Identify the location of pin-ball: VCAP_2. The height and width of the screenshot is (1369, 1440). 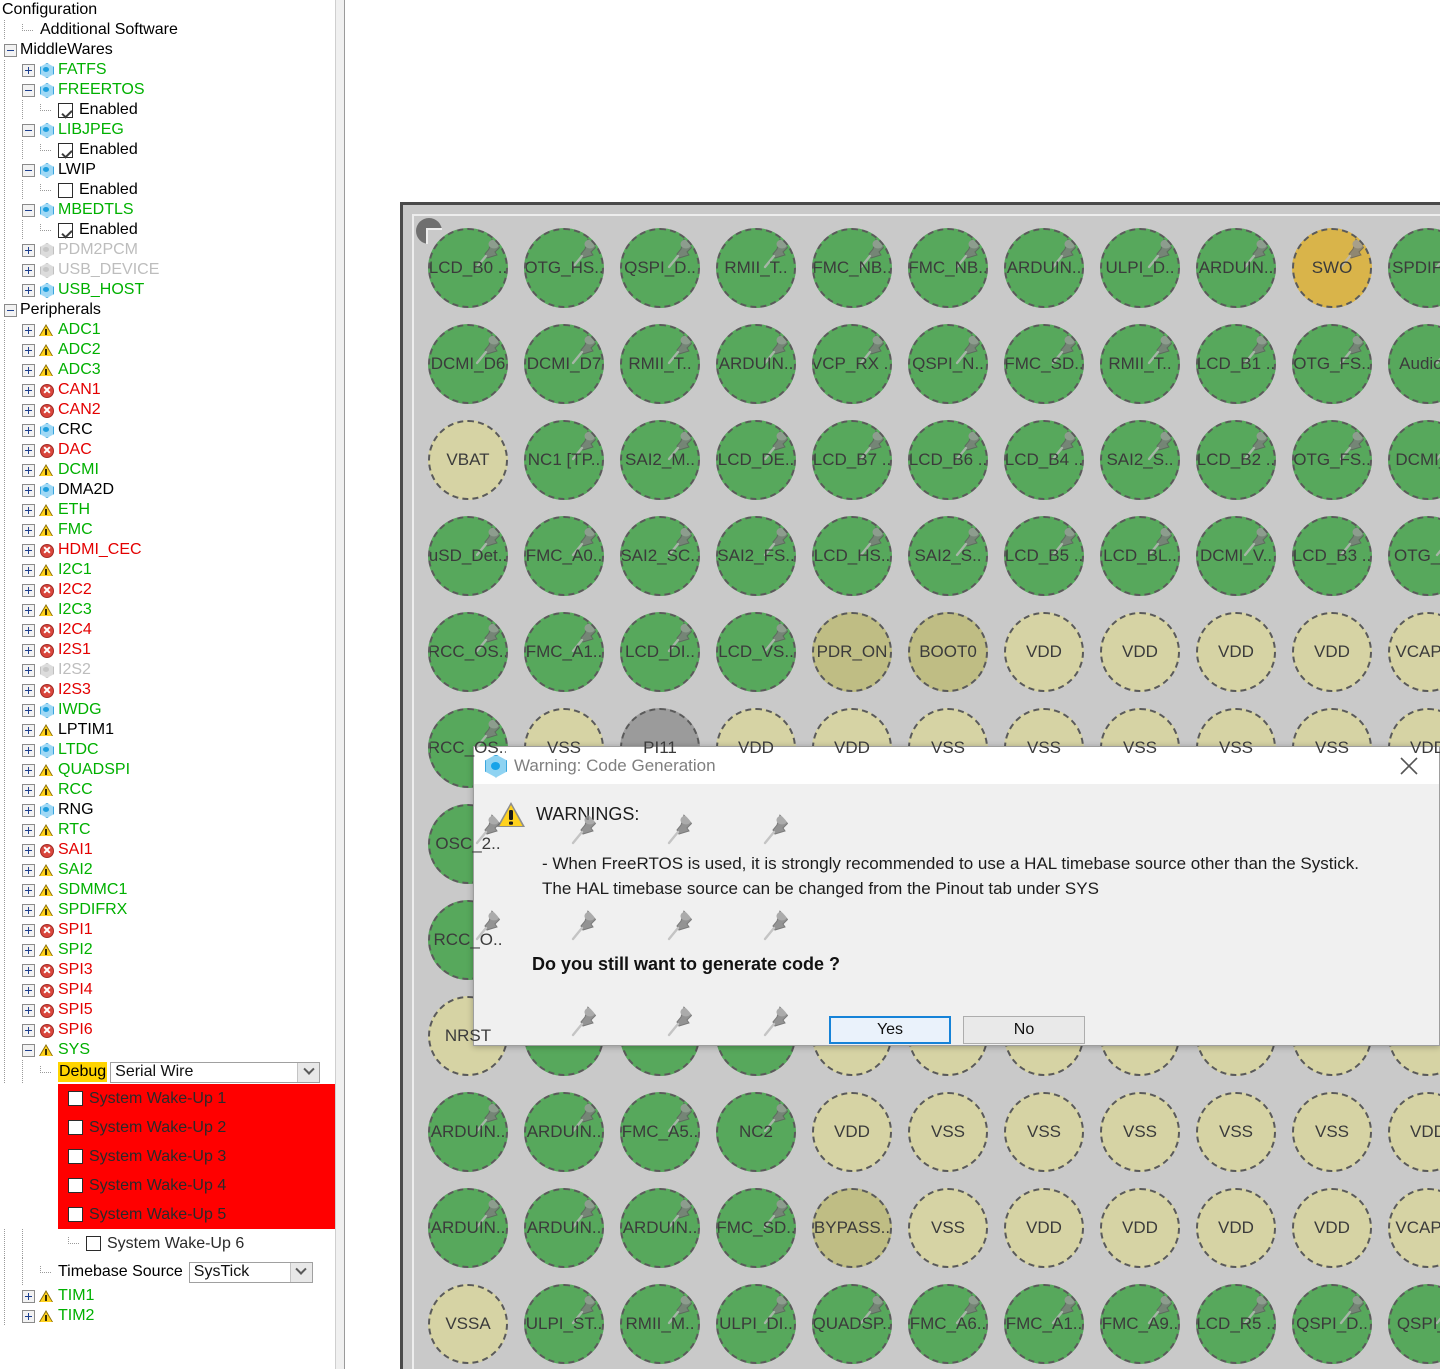
(1414, 652).